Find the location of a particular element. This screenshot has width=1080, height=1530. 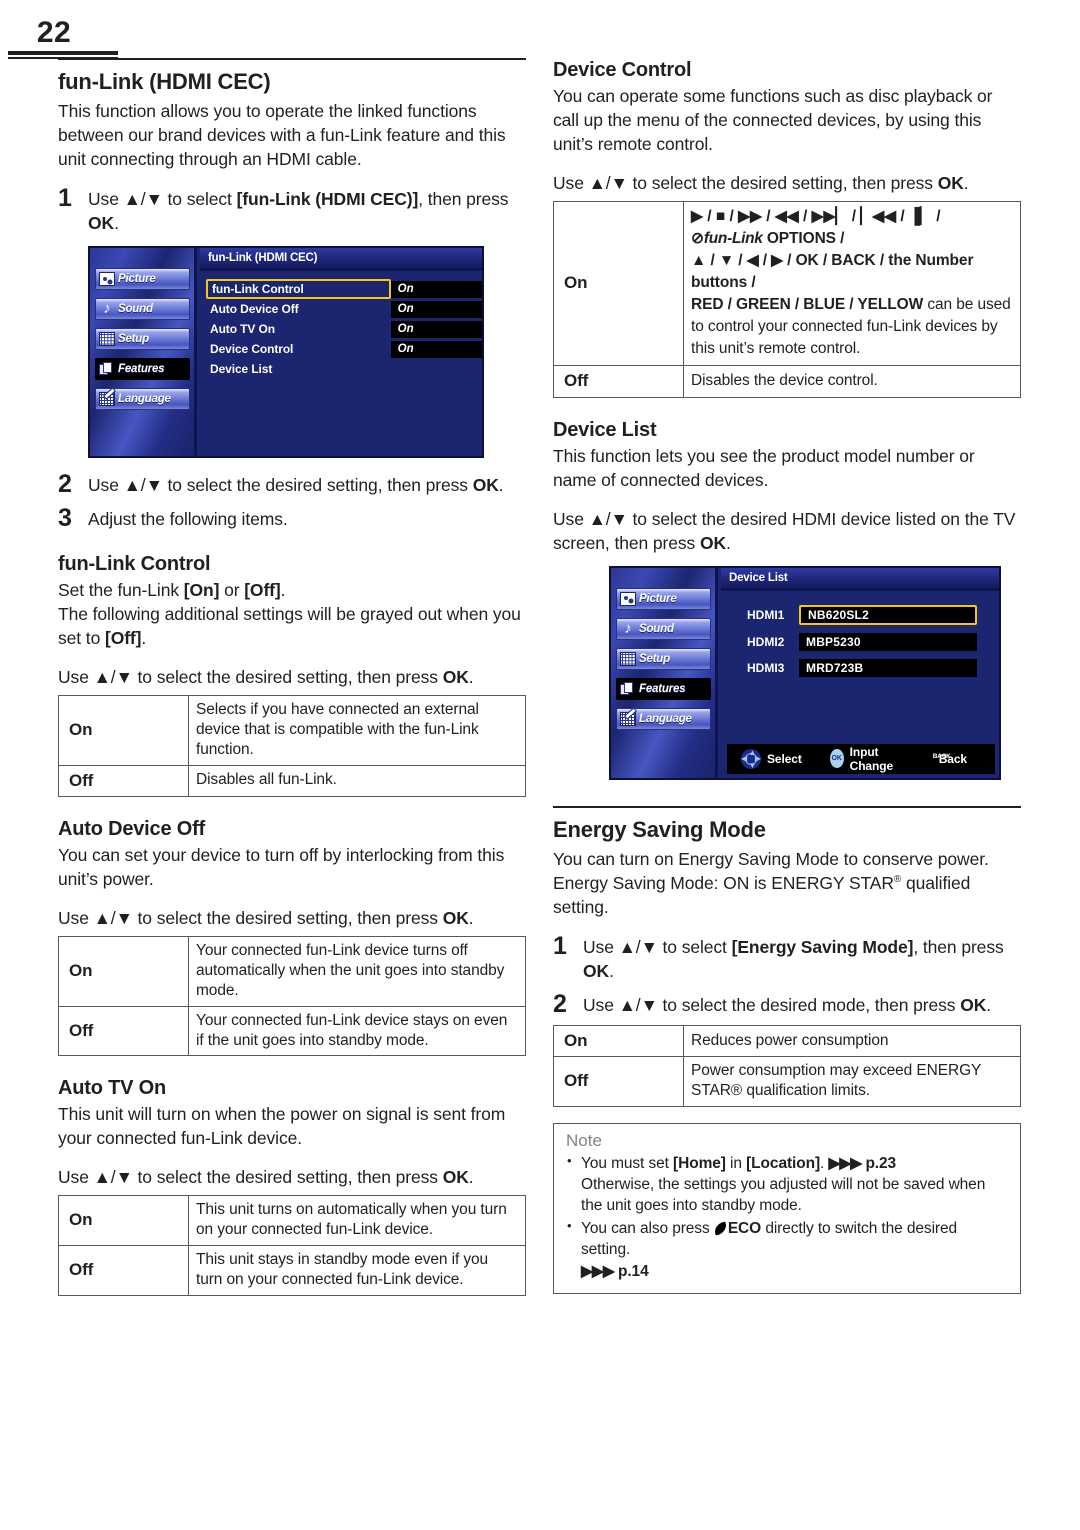

footer-input-change: OK Input Change is located at coordinates (867, 759).